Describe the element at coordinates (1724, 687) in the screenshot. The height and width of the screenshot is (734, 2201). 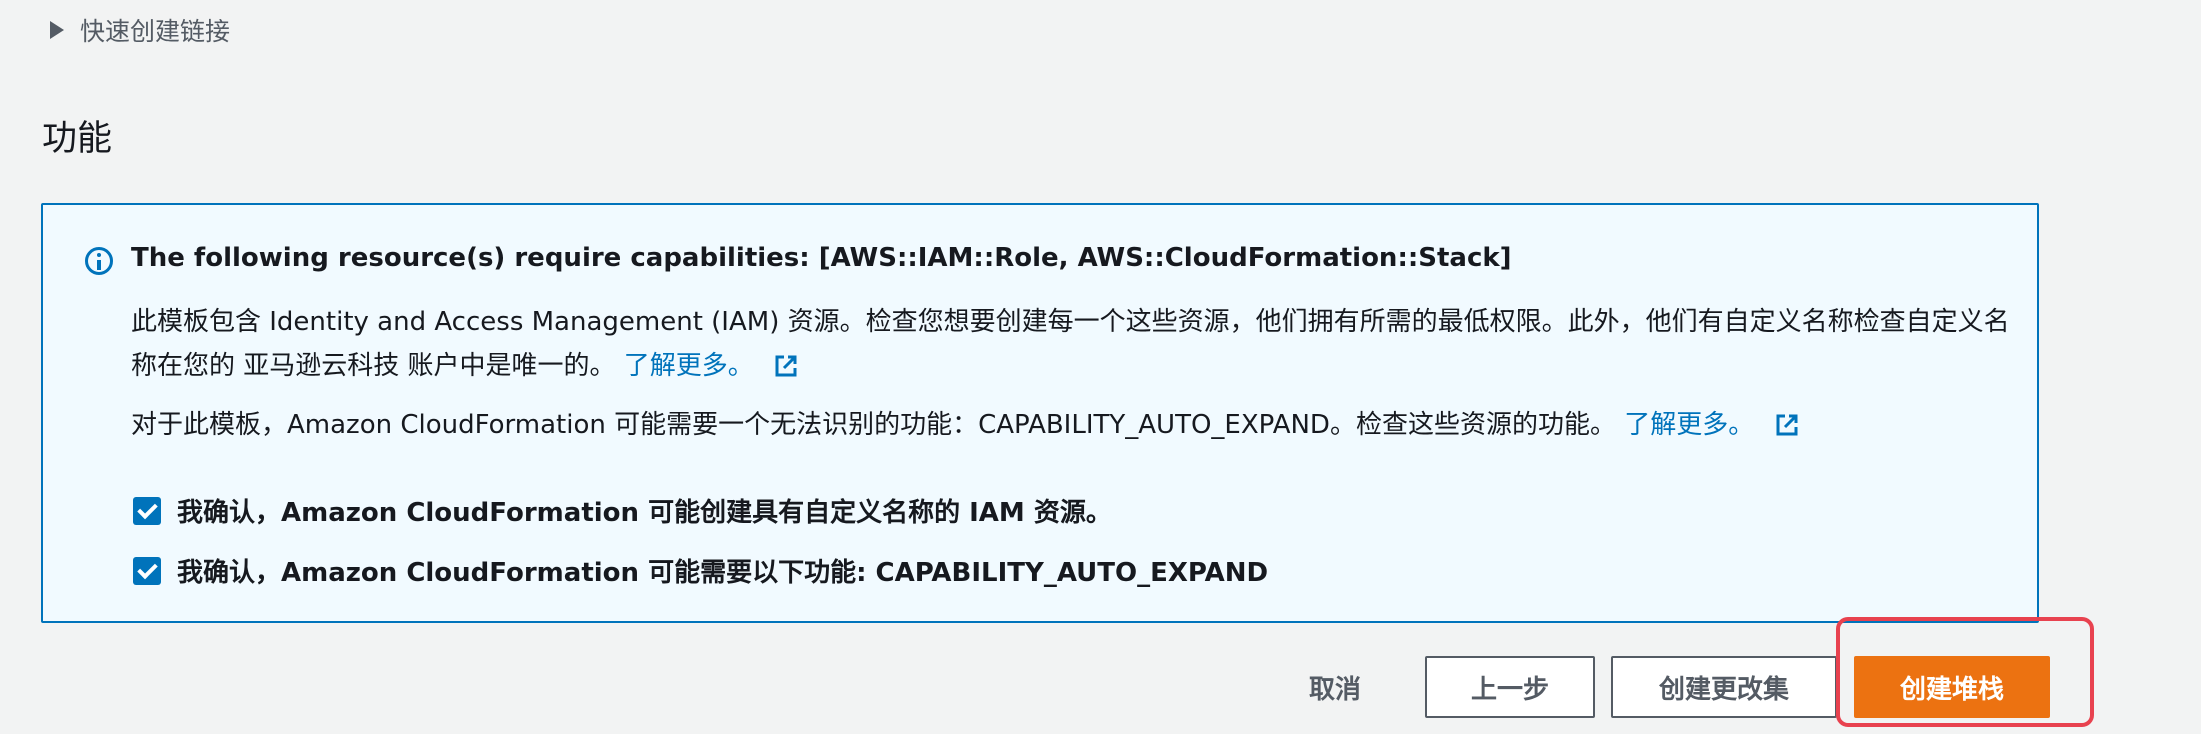
I see `create-changeset-button: 创建更改集` at that location.